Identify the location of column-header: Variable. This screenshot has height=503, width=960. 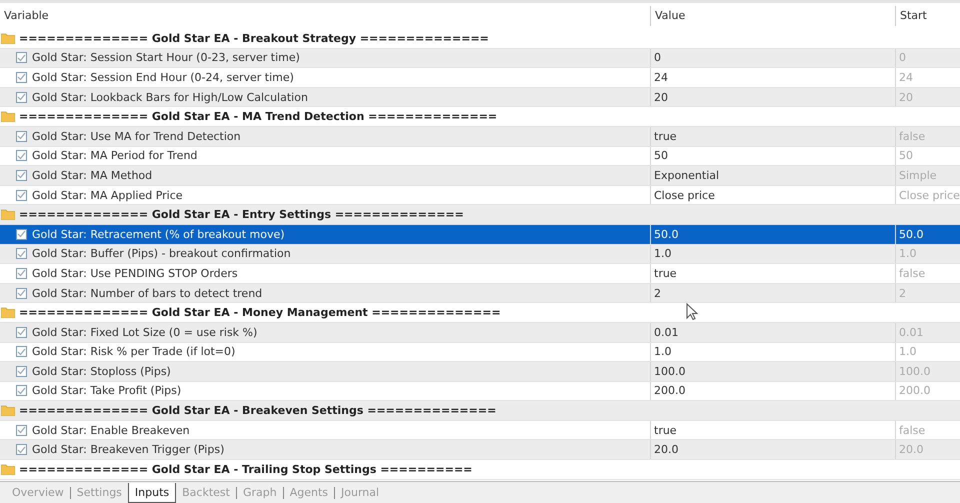
(325, 16).